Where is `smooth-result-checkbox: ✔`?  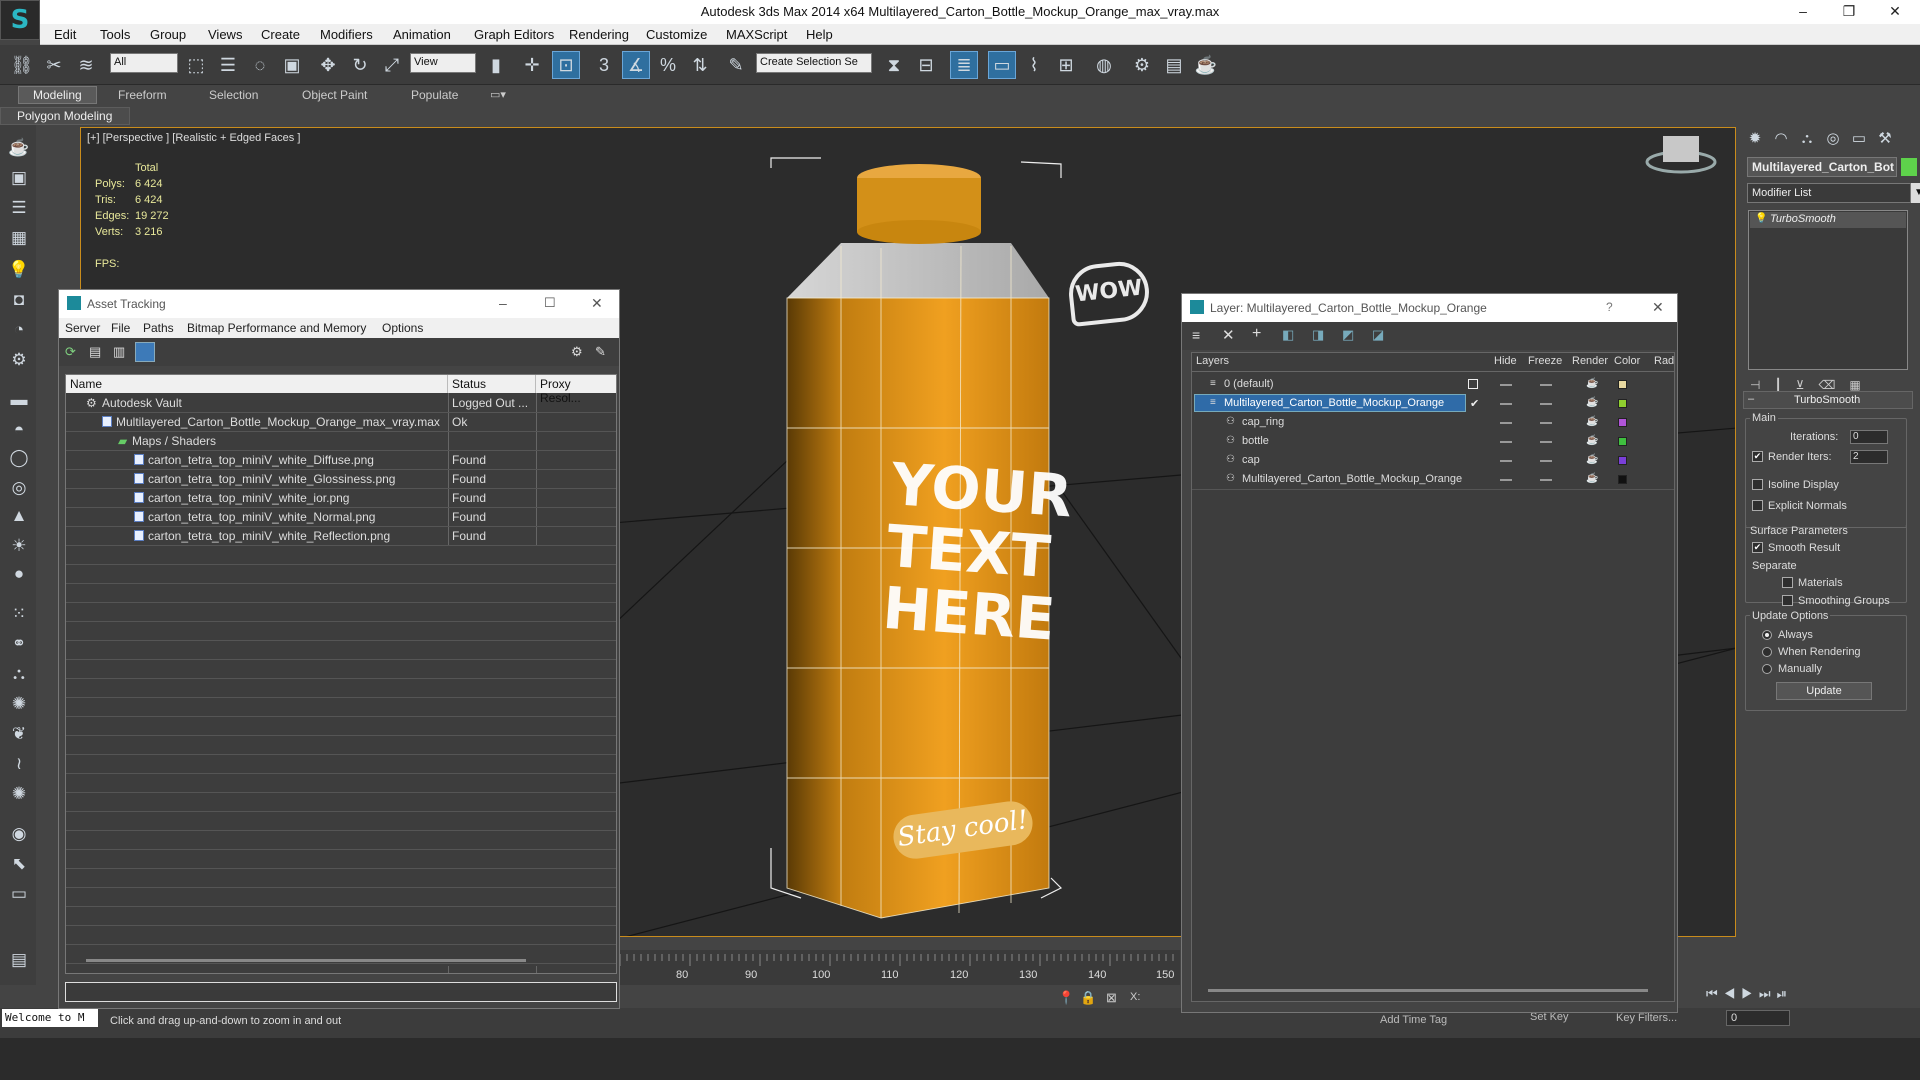
smooth-result-checkbox: ✔ is located at coordinates (1757, 547).